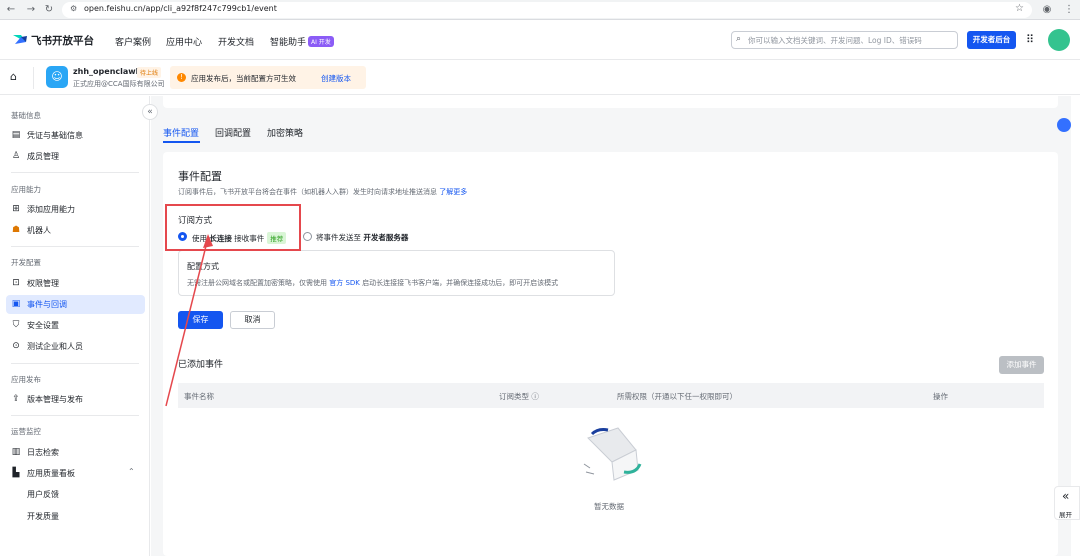  I want to click on credential-icon: ▤, so click(16, 135).